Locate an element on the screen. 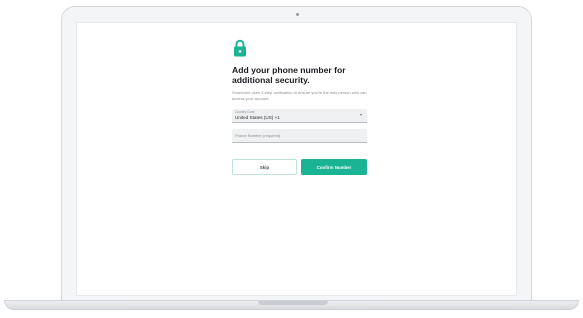 The width and height of the screenshot is (583, 318). country-code-value: United States (US) +1 is located at coordinates (257, 117).